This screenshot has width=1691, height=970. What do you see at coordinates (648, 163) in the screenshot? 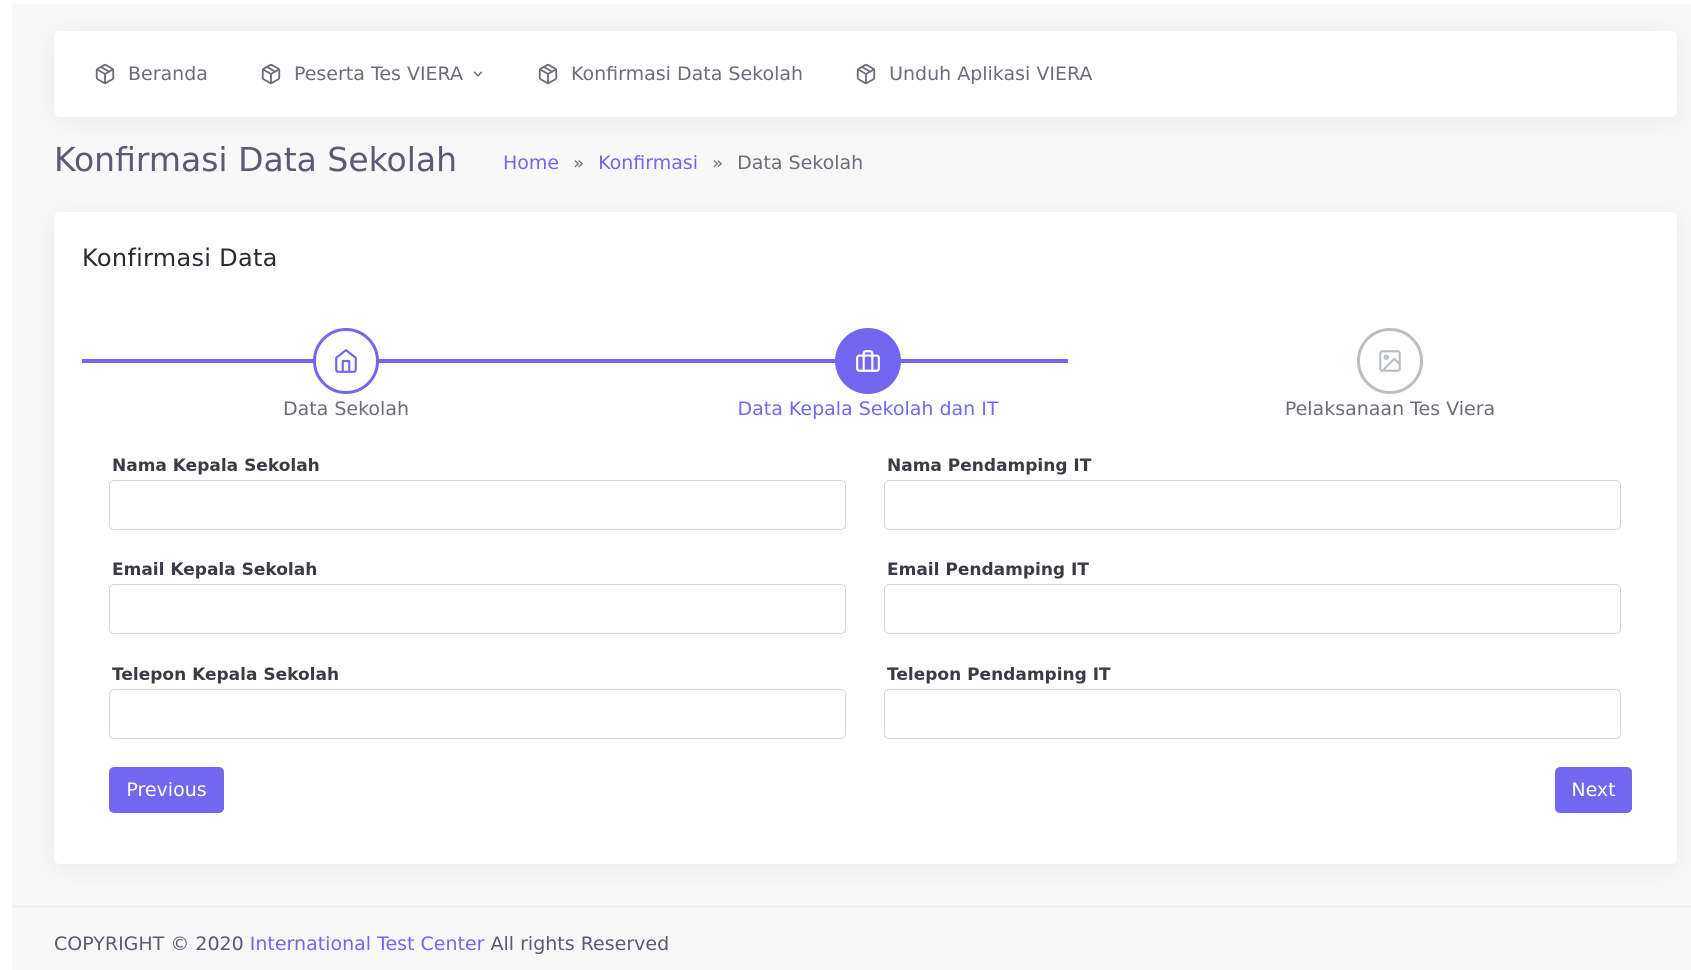
I see `breadcrumb-konfirmasi-link: Konfirmasi` at bounding box center [648, 163].